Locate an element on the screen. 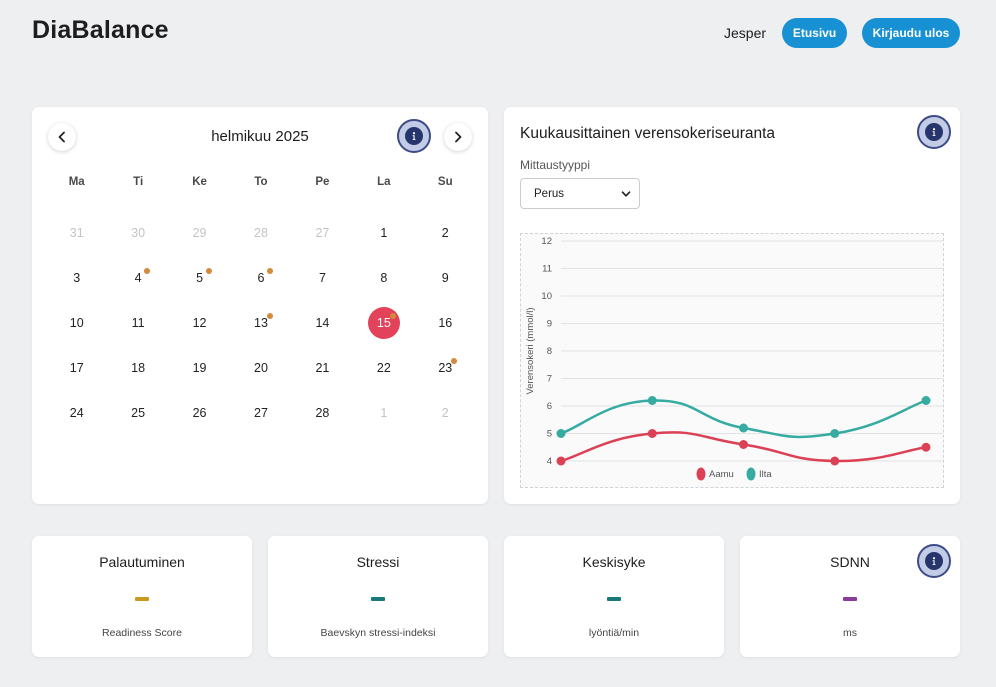 The width and height of the screenshot is (996, 687). calendar-day: 4 is located at coordinates (137, 278).